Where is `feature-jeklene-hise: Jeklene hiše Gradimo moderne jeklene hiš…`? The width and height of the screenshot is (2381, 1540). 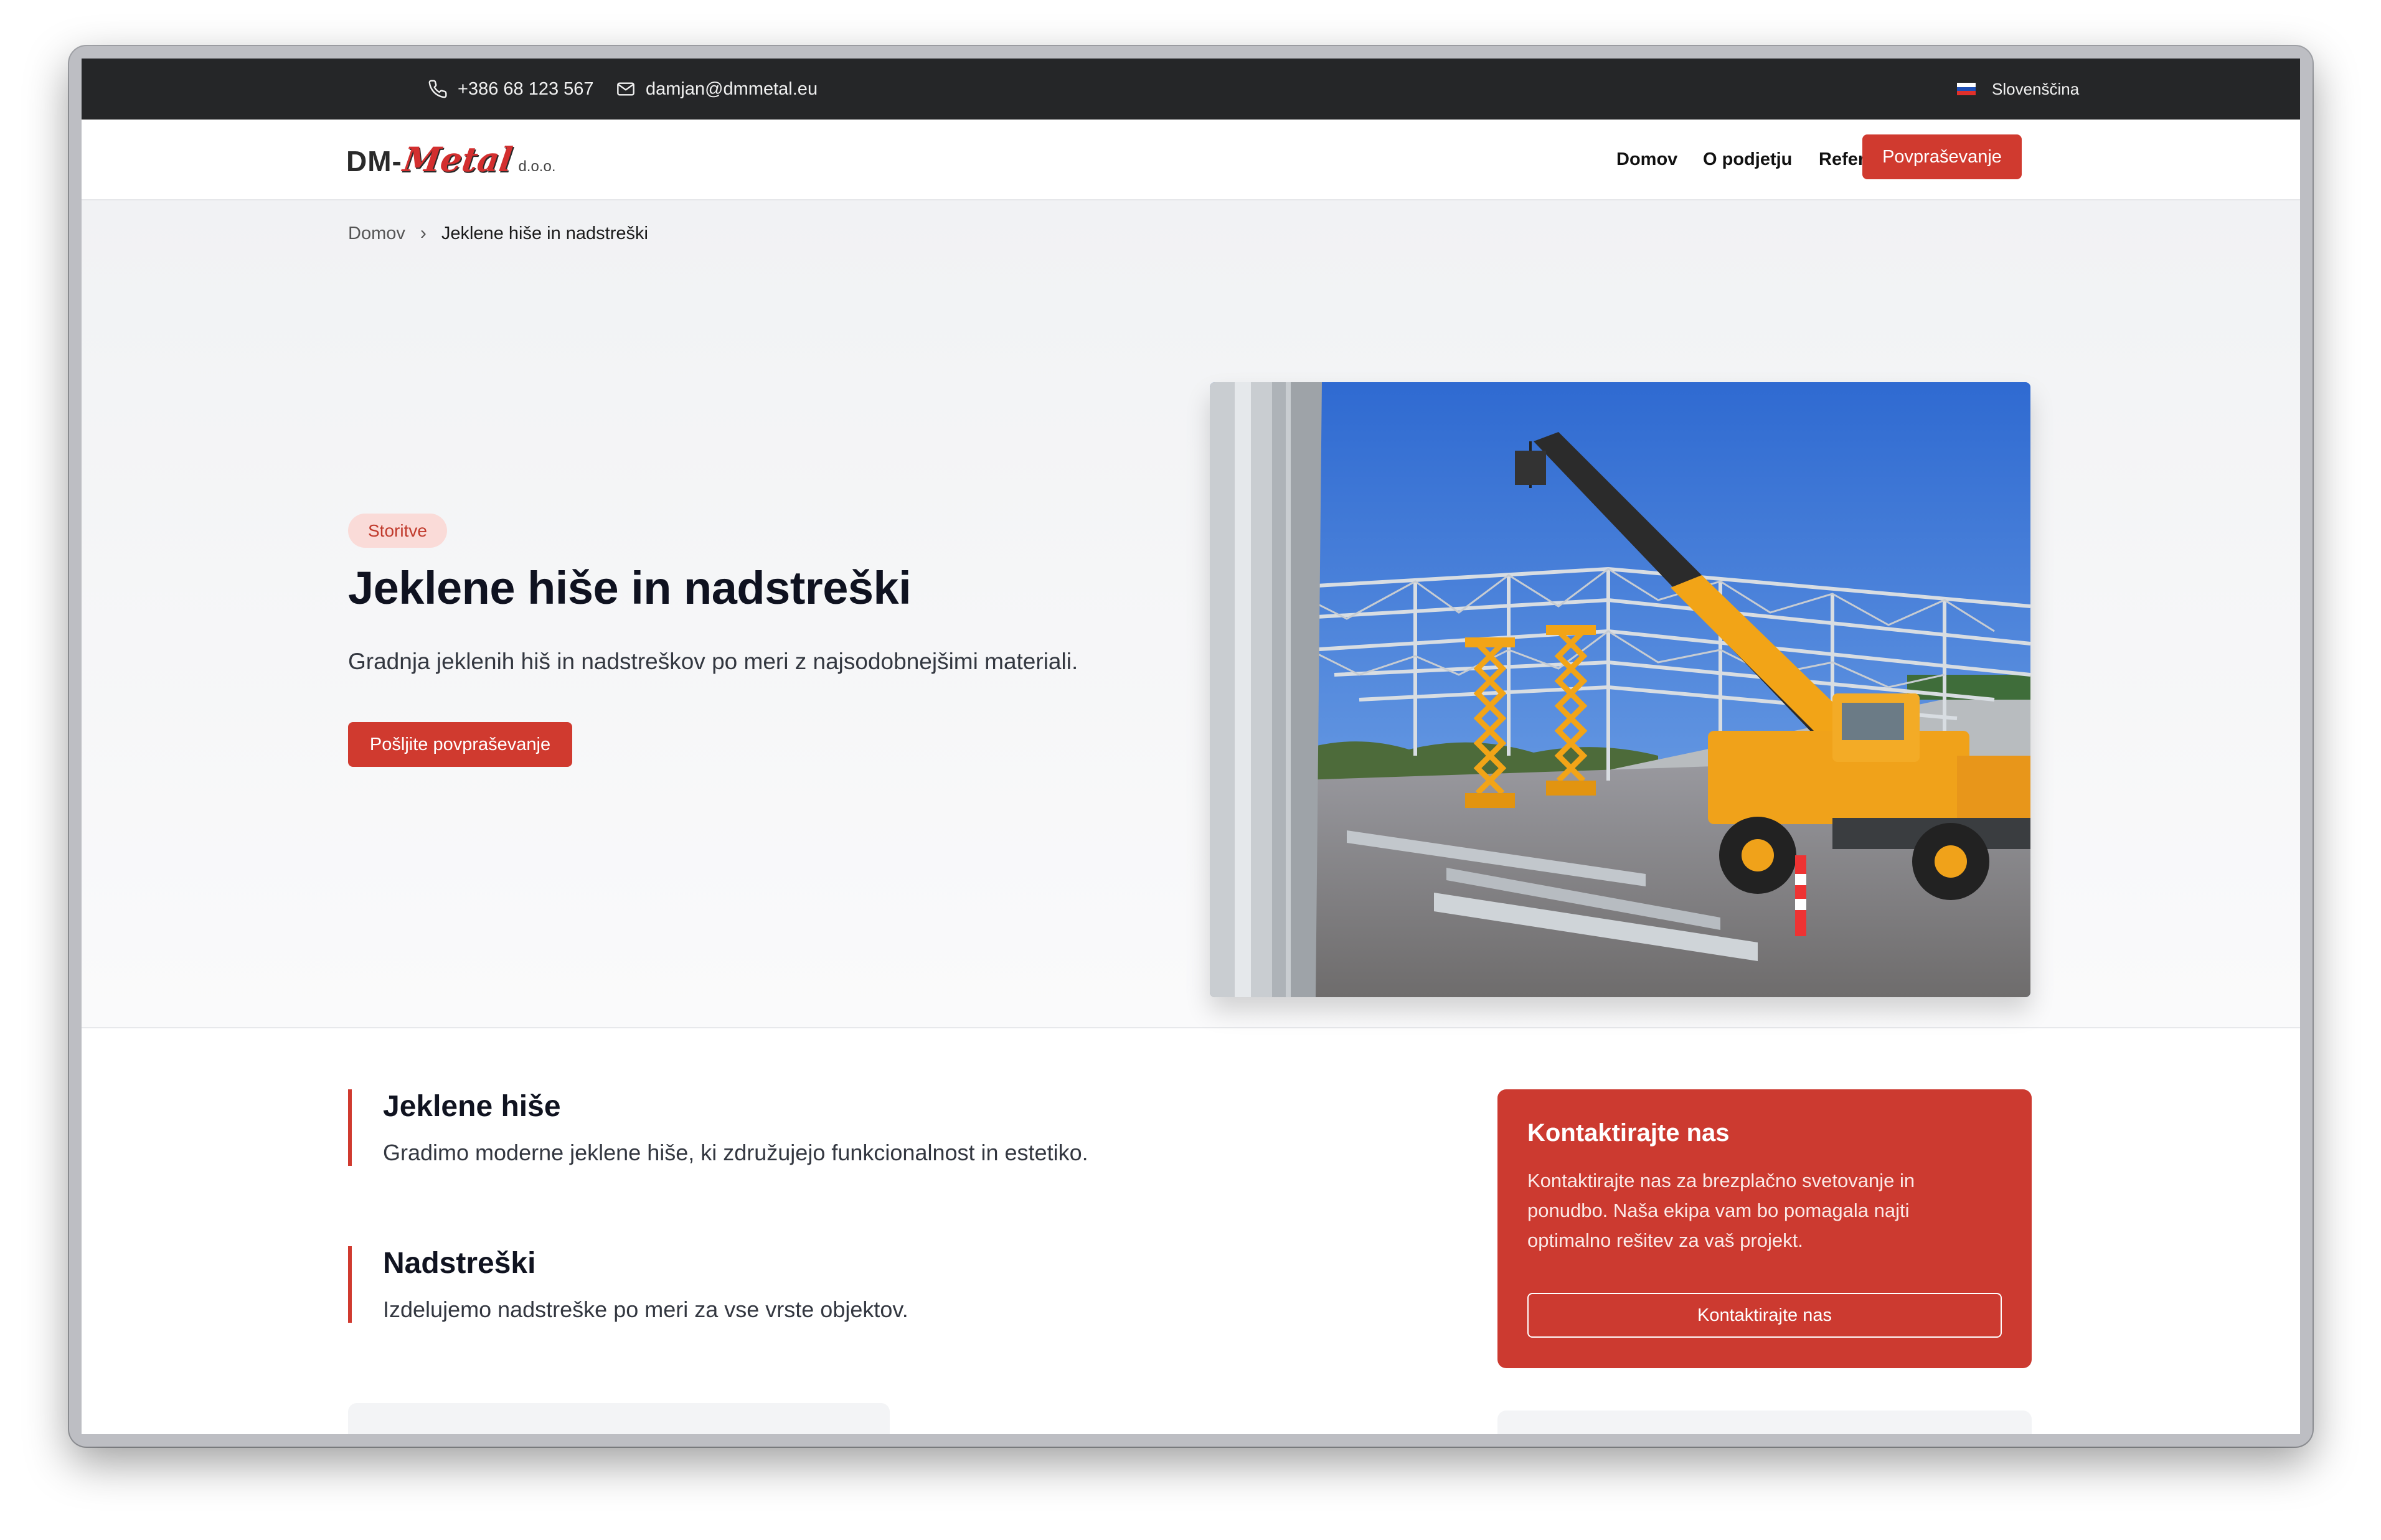
feature-jeklene-hise: Jeklene hiše Gradimo moderne jeklene hiš… is located at coordinates (784, 1127).